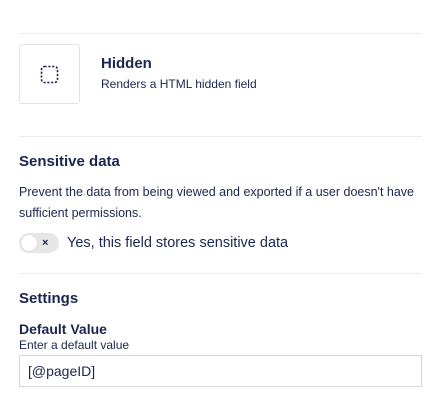  I want to click on toggle-knob, so click(29, 243).